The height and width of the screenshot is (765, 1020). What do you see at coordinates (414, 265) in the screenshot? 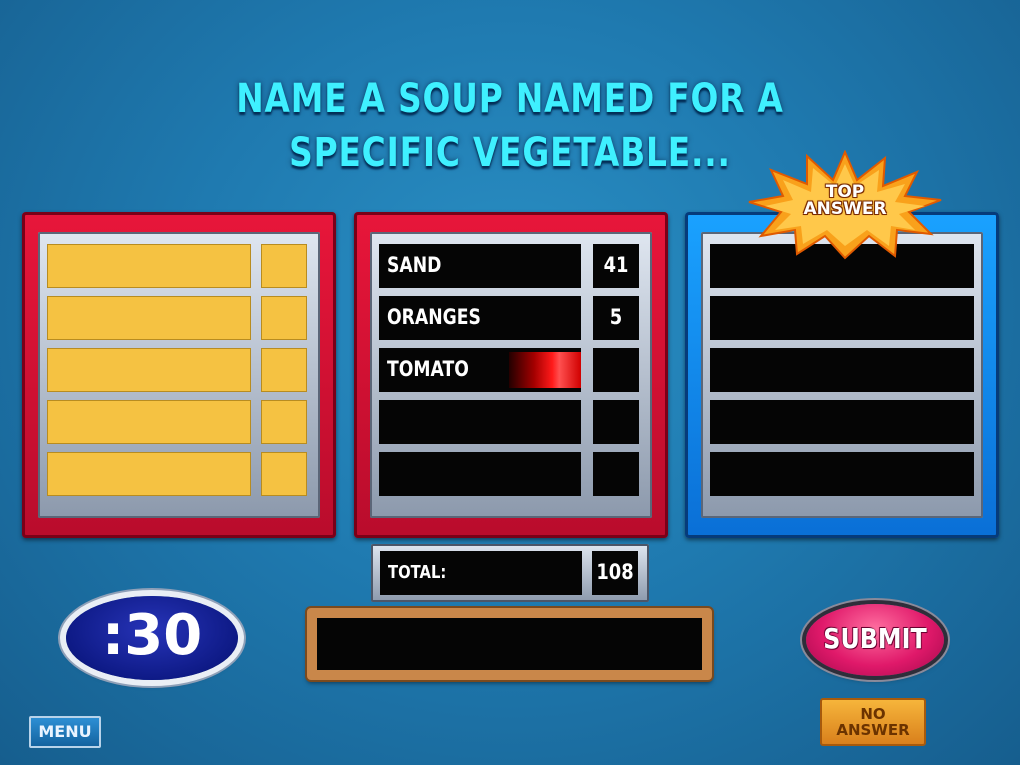
I see `answer-text: SAND` at bounding box center [414, 265].